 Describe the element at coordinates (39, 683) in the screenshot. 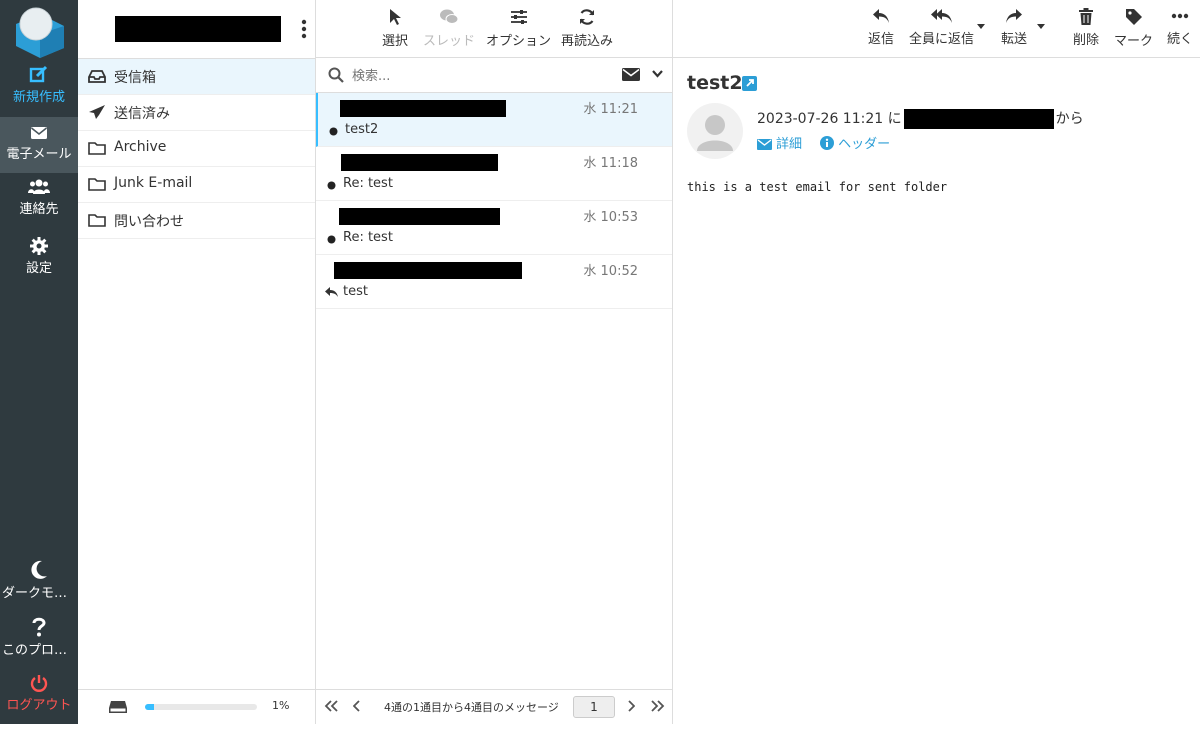

I see `power-icon` at that location.